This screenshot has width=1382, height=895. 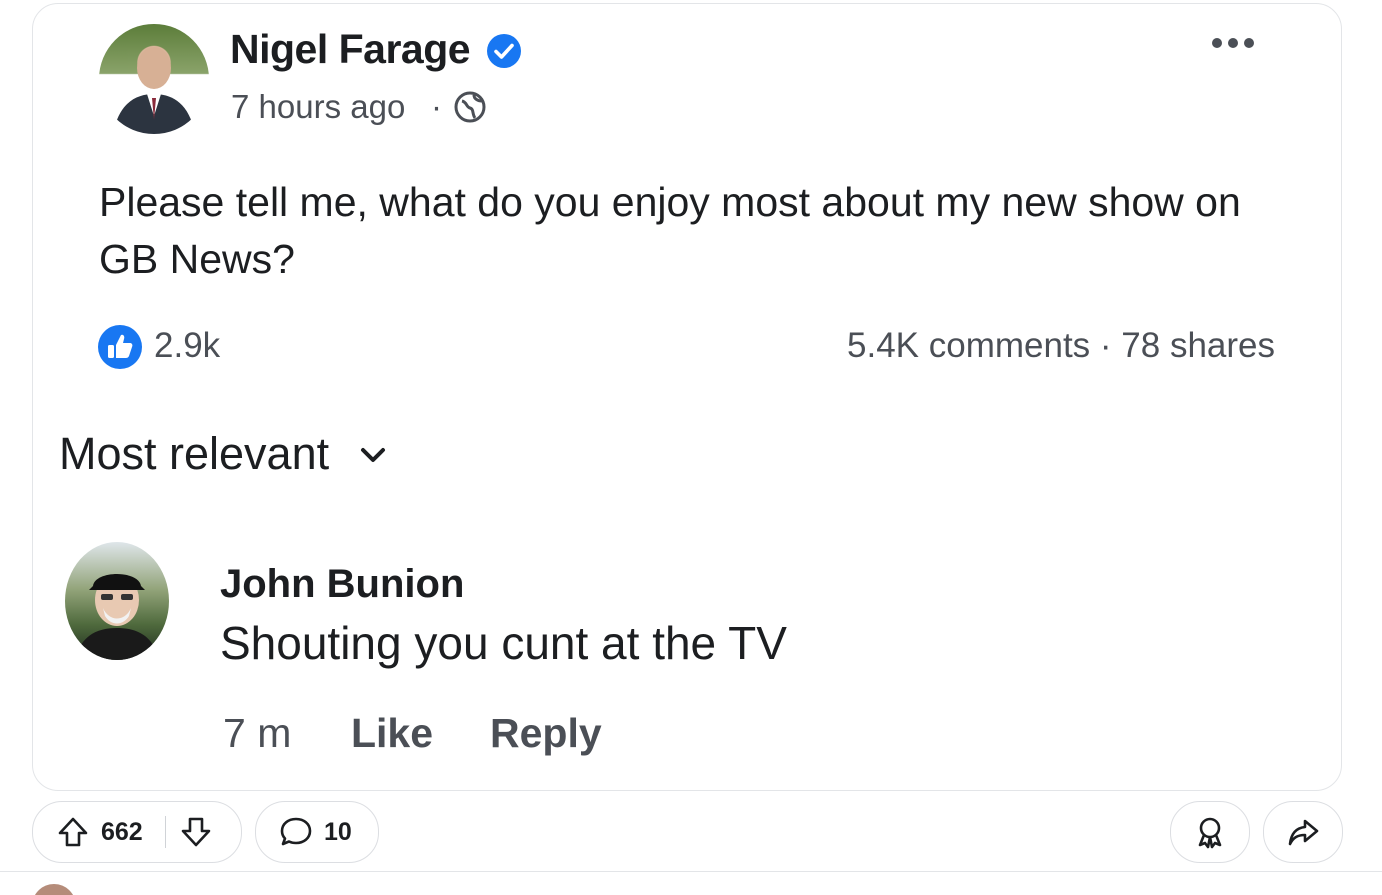 What do you see at coordinates (122, 831) in the screenshot?
I see `vote-count: 662` at bounding box center [122, 831].